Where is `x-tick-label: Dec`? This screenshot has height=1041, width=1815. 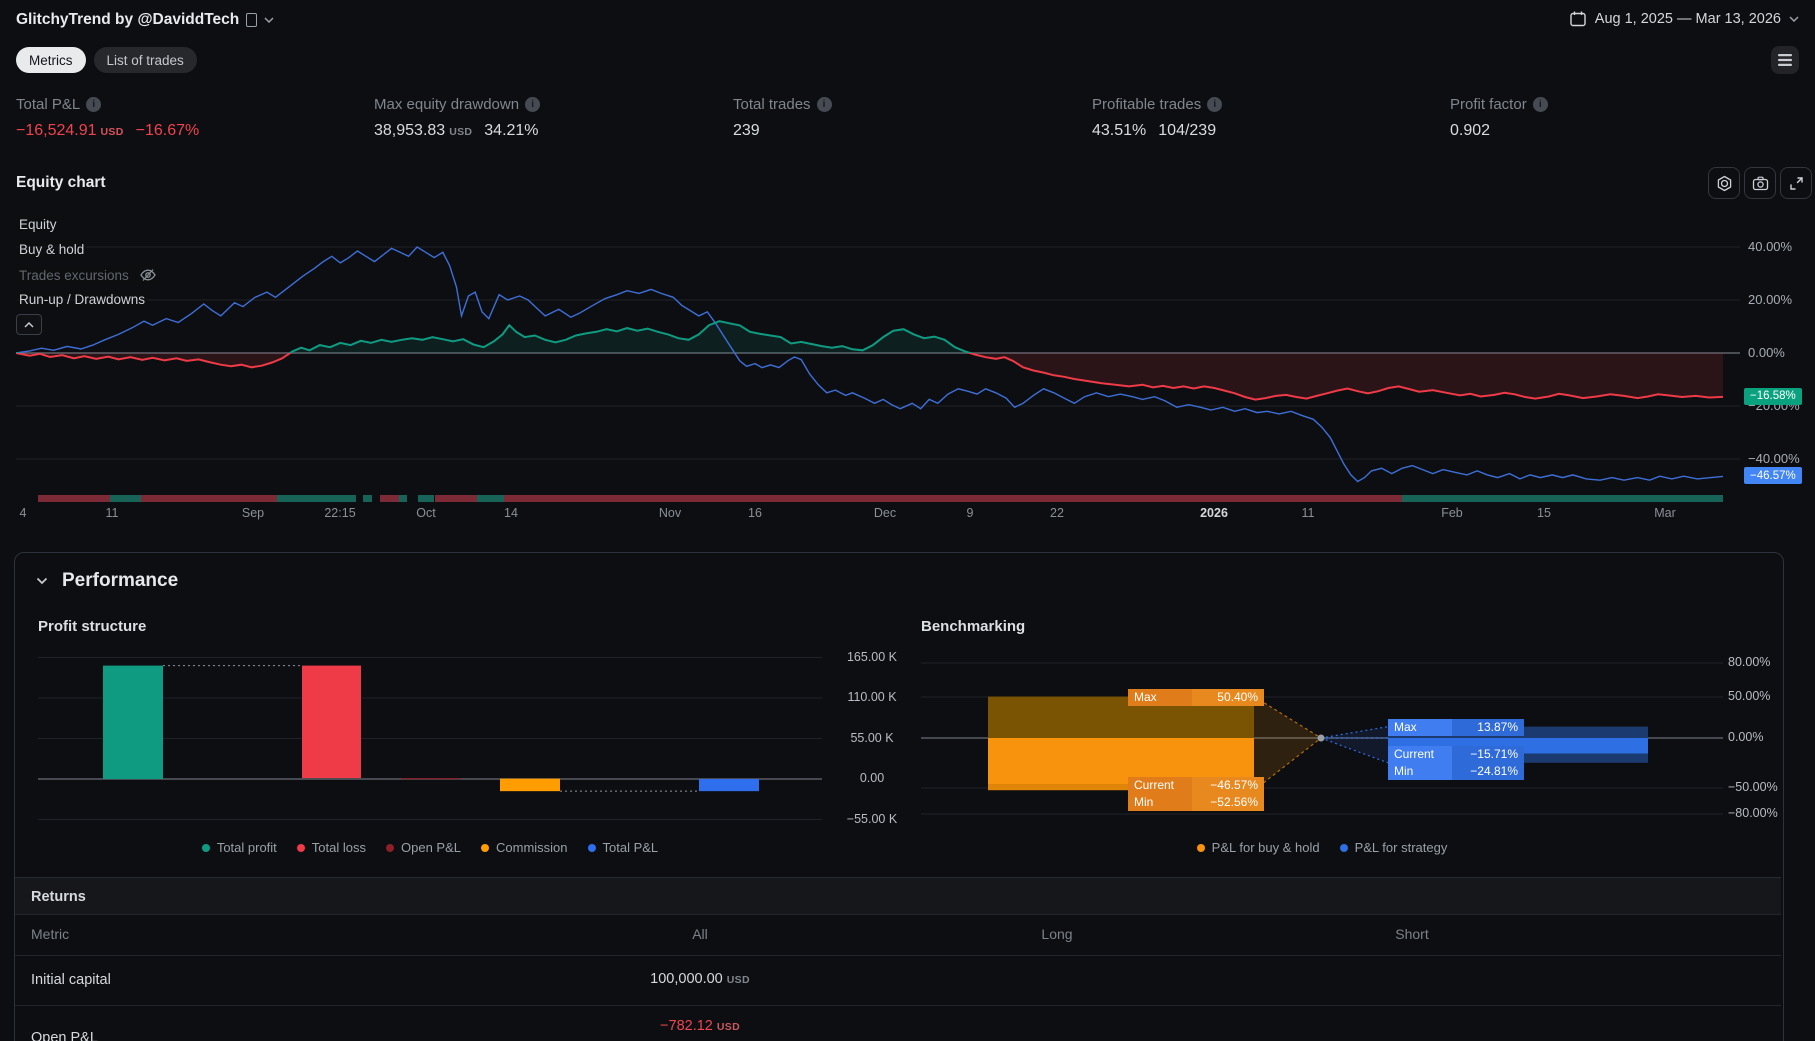
x-tick-label: Dec is located at coordinates (885, 513).